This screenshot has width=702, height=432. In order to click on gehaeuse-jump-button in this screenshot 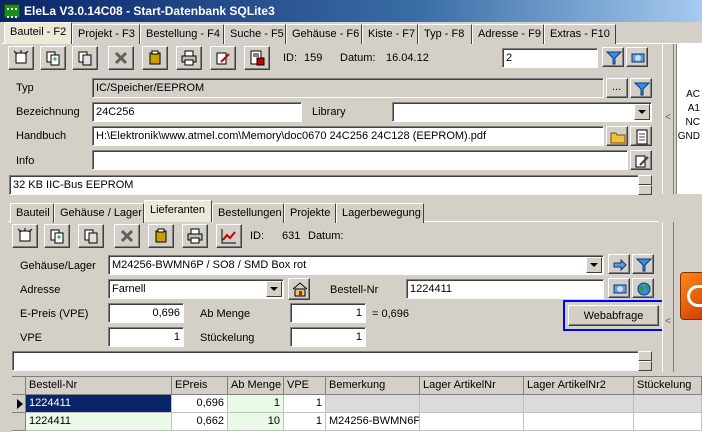, I will do `click(619, 264)`.